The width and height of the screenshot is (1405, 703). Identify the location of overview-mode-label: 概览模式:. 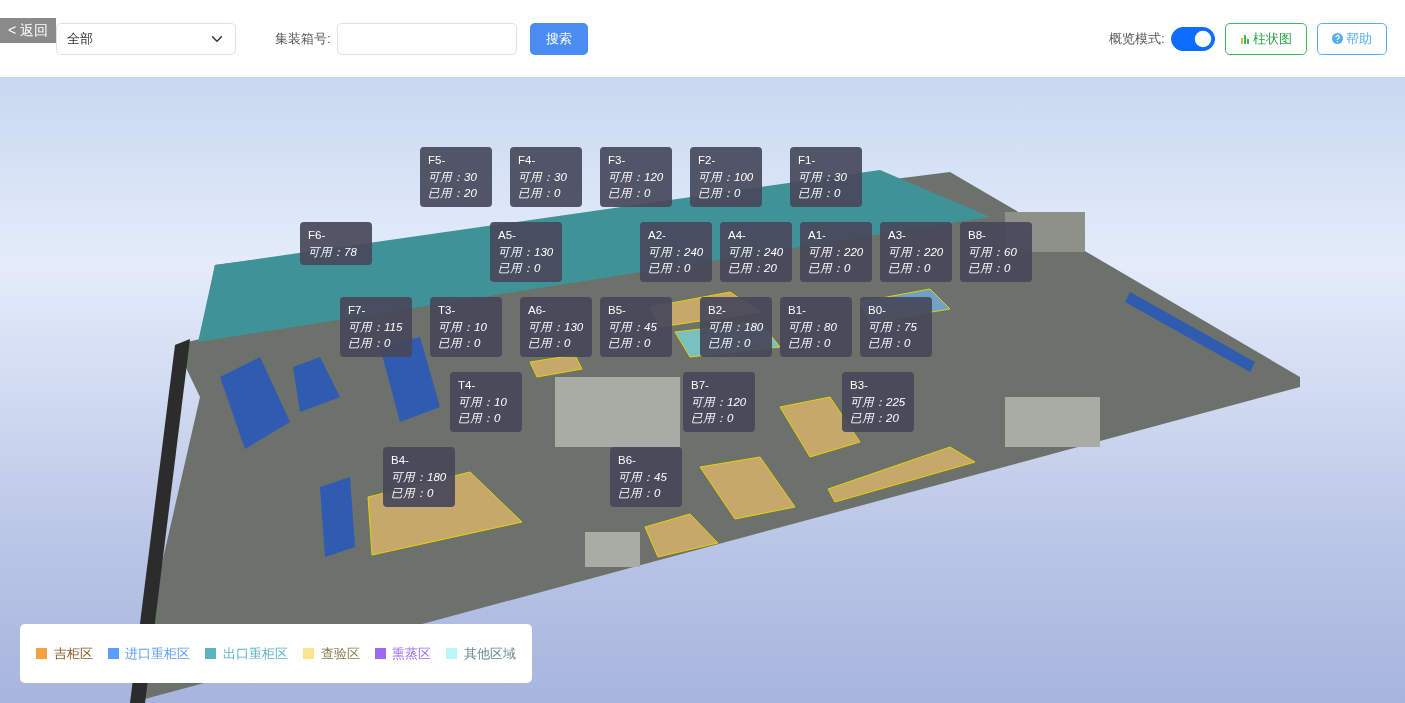
(1136, 38).